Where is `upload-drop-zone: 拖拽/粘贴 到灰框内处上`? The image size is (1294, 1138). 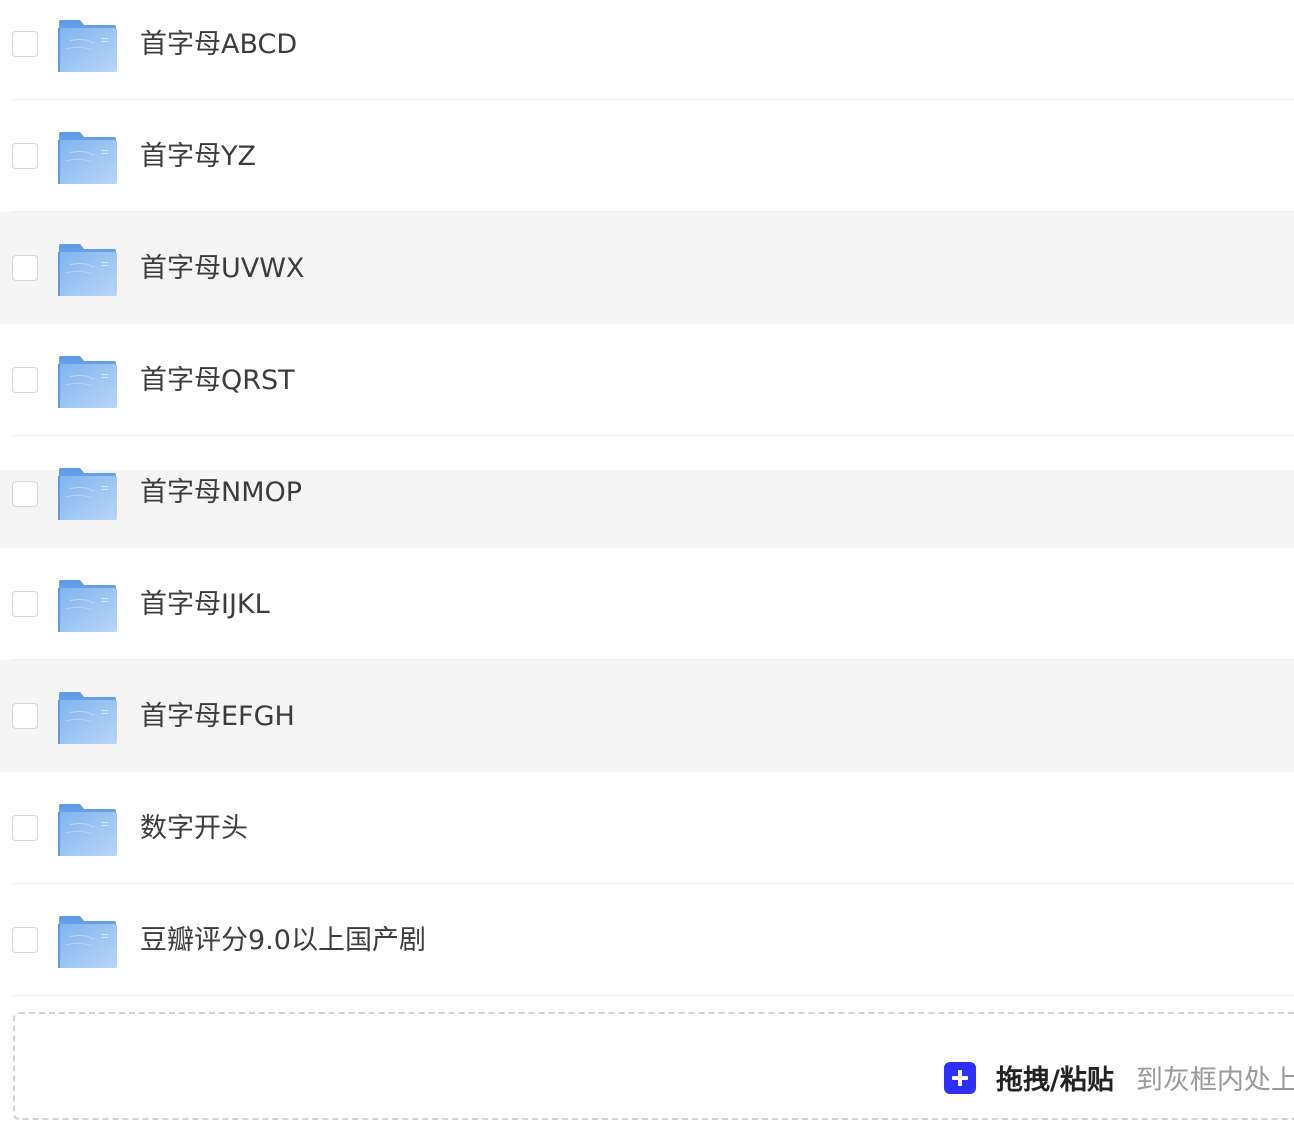 upload-drop-zone: 拖拽/粘贴 到灰框内处上 is located at coordinates (653, 1066).